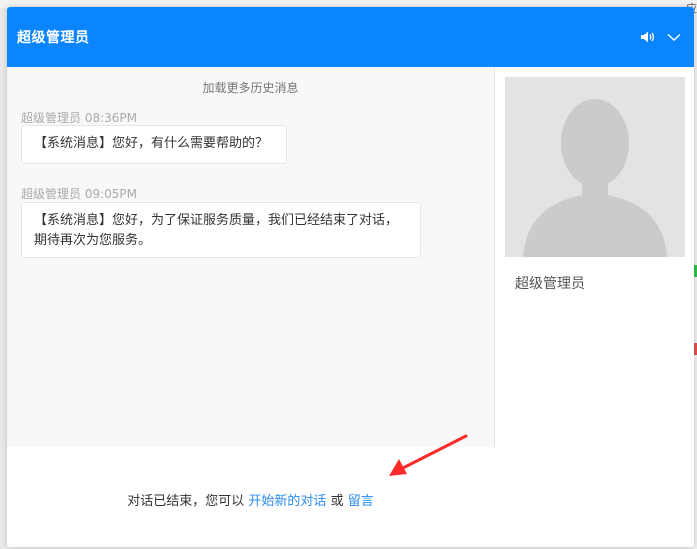 The height and width of the screenshot is (549, 697). I want to click on message-bubble: 【系统消息】您好，有什么需要帮助的？, so click(154, 144).